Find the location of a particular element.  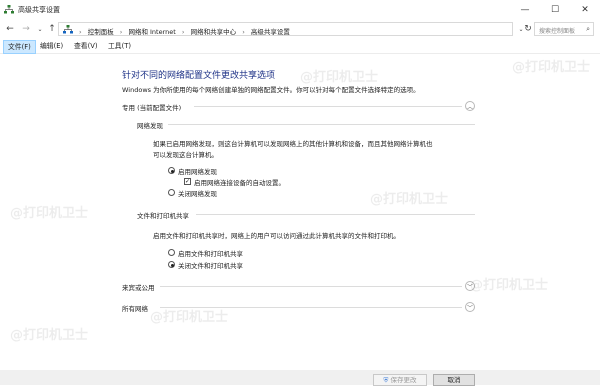

minimize-icon: — is located at coordinates (525, 10).